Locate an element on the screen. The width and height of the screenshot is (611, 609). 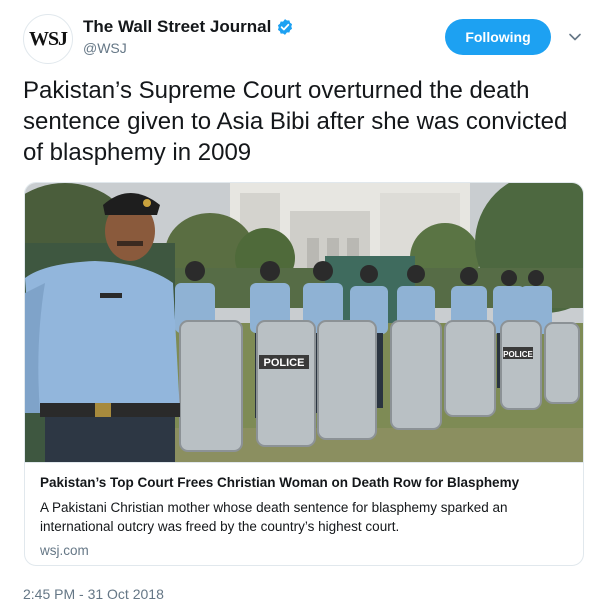
avatar: WSJ is located at coordinates (48, 39).